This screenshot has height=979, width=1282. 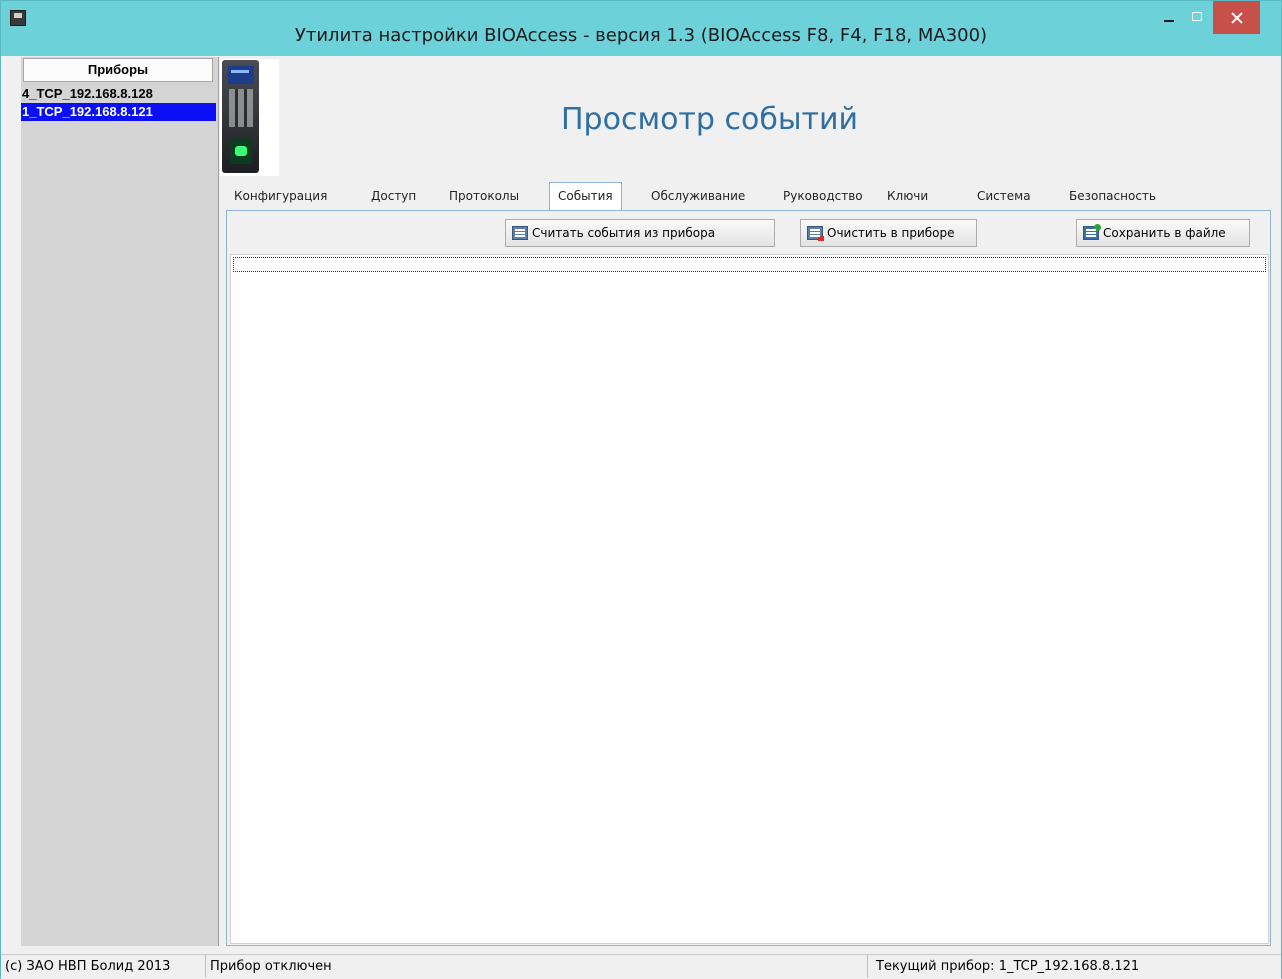 What do you see at coordinates (815, 233) in the screenshot?
I see `clear-list-icon` at bounding box center [815, 233].